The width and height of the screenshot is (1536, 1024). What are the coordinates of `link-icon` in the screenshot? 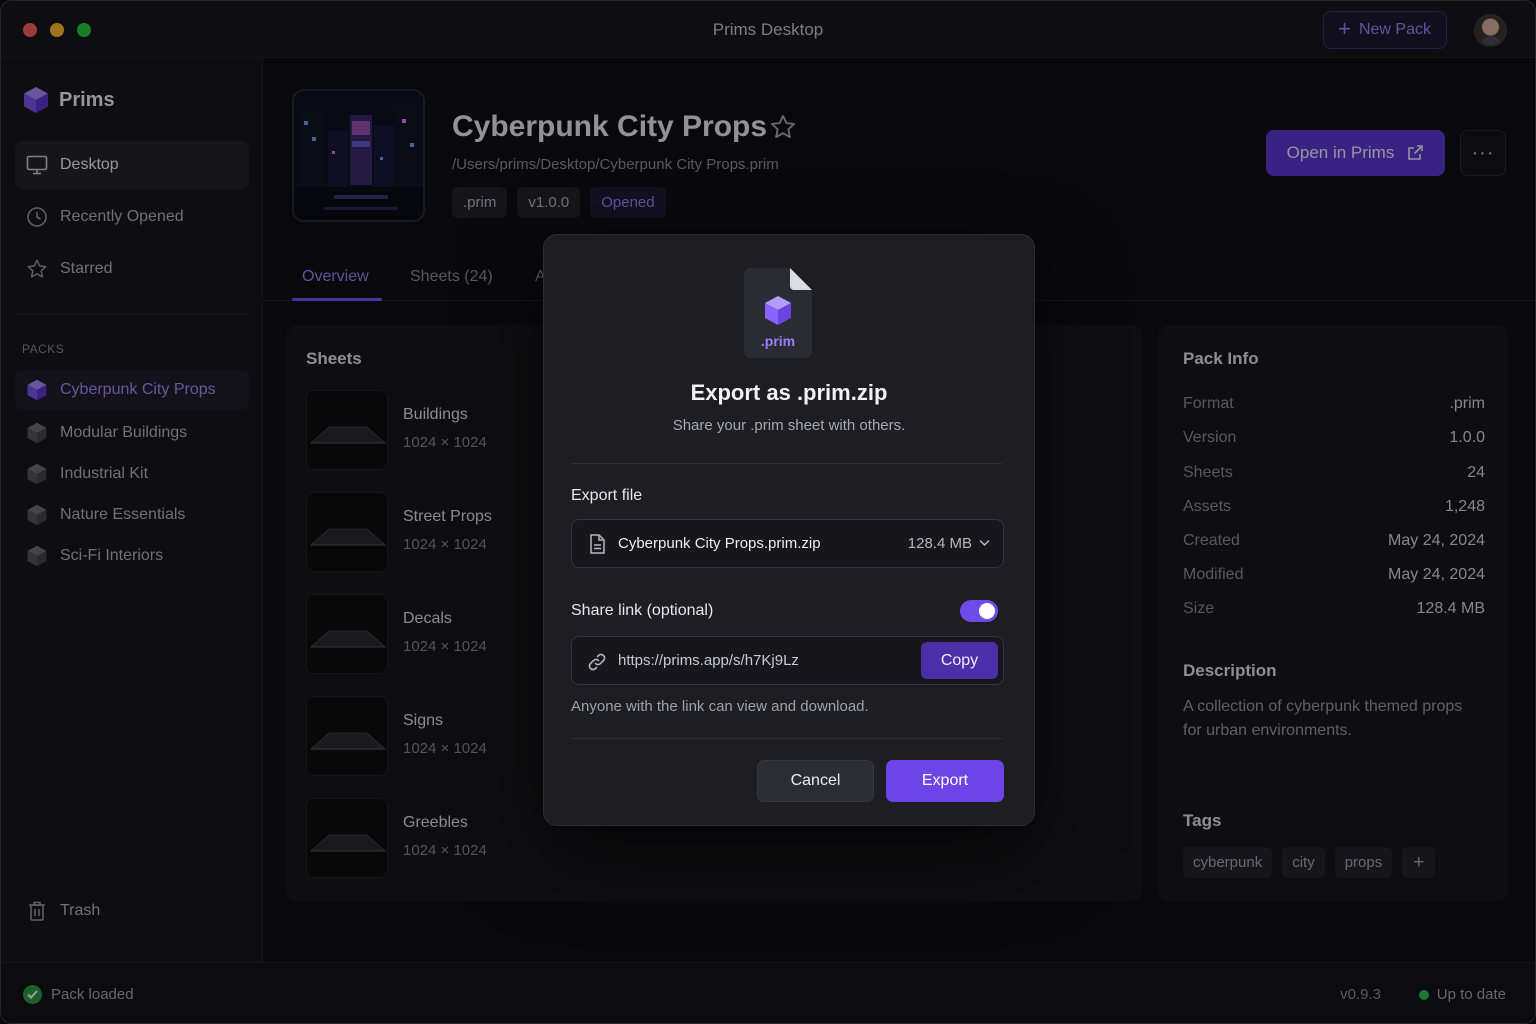 It's located at (597, 662).